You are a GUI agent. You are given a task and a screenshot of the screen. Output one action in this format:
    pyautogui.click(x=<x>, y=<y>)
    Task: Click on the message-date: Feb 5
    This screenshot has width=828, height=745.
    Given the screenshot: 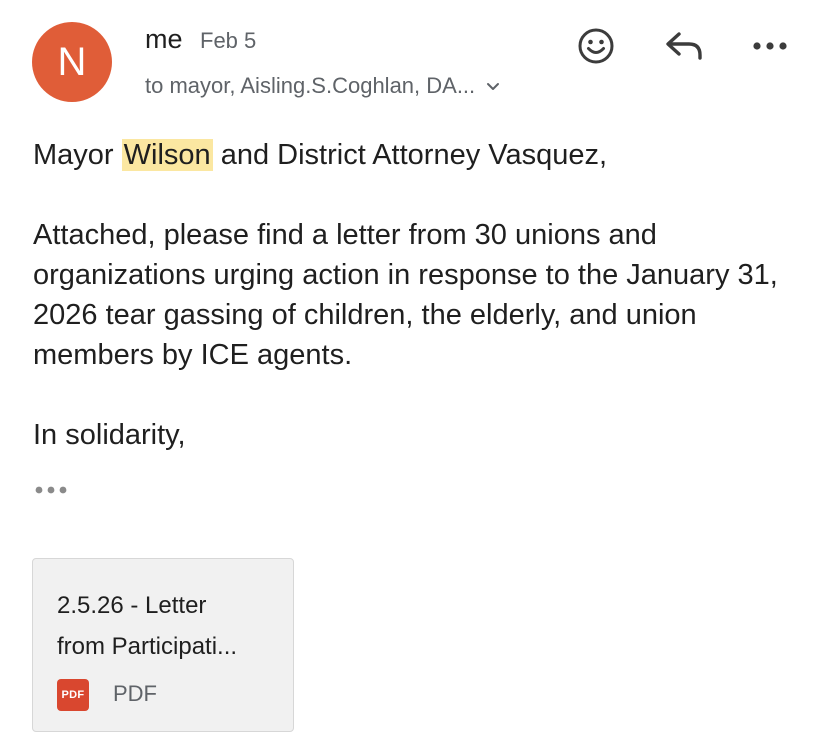 What is the action you would take?
    pyautogui.click(x=228, y=40)
    